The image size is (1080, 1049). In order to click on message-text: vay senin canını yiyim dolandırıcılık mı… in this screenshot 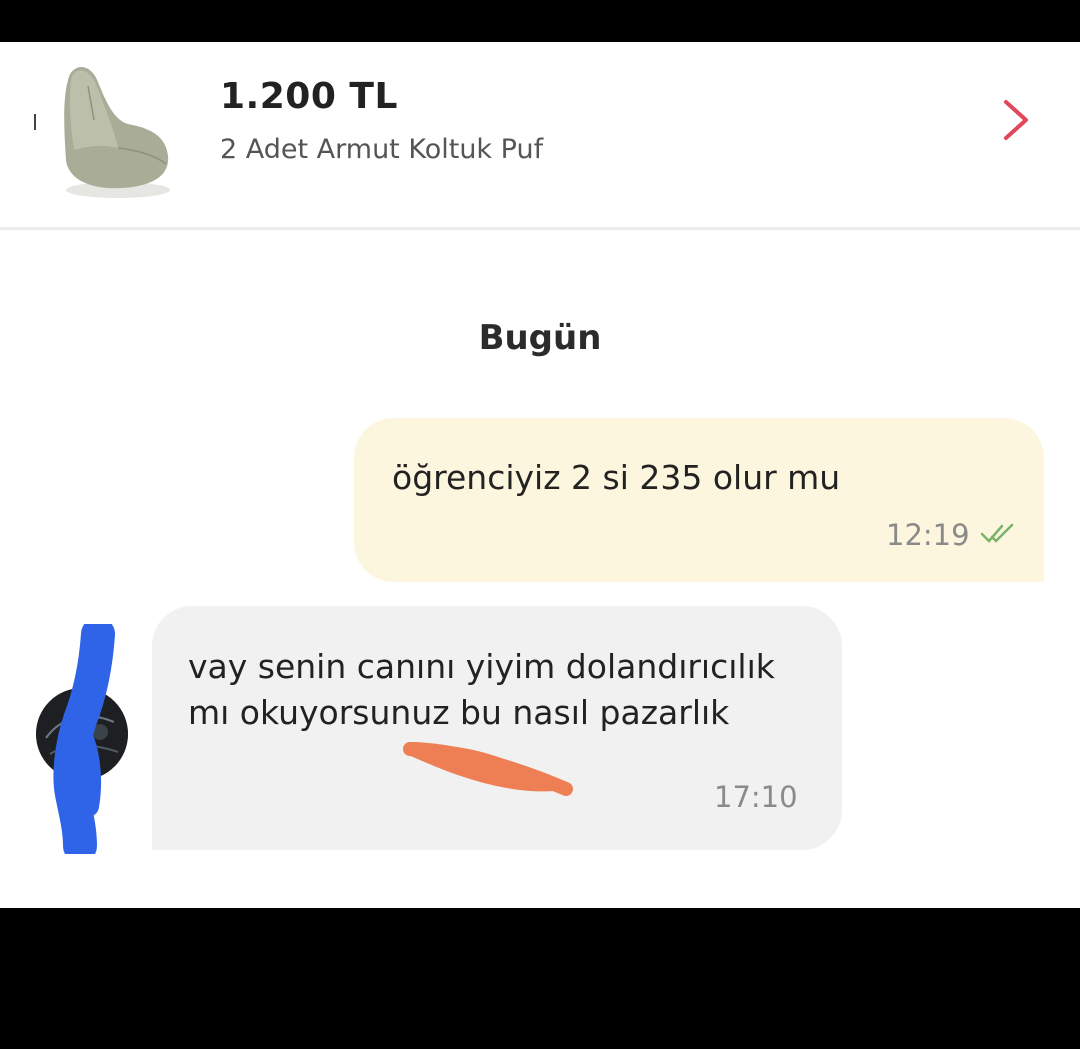, I will do `click(481, 689)`.